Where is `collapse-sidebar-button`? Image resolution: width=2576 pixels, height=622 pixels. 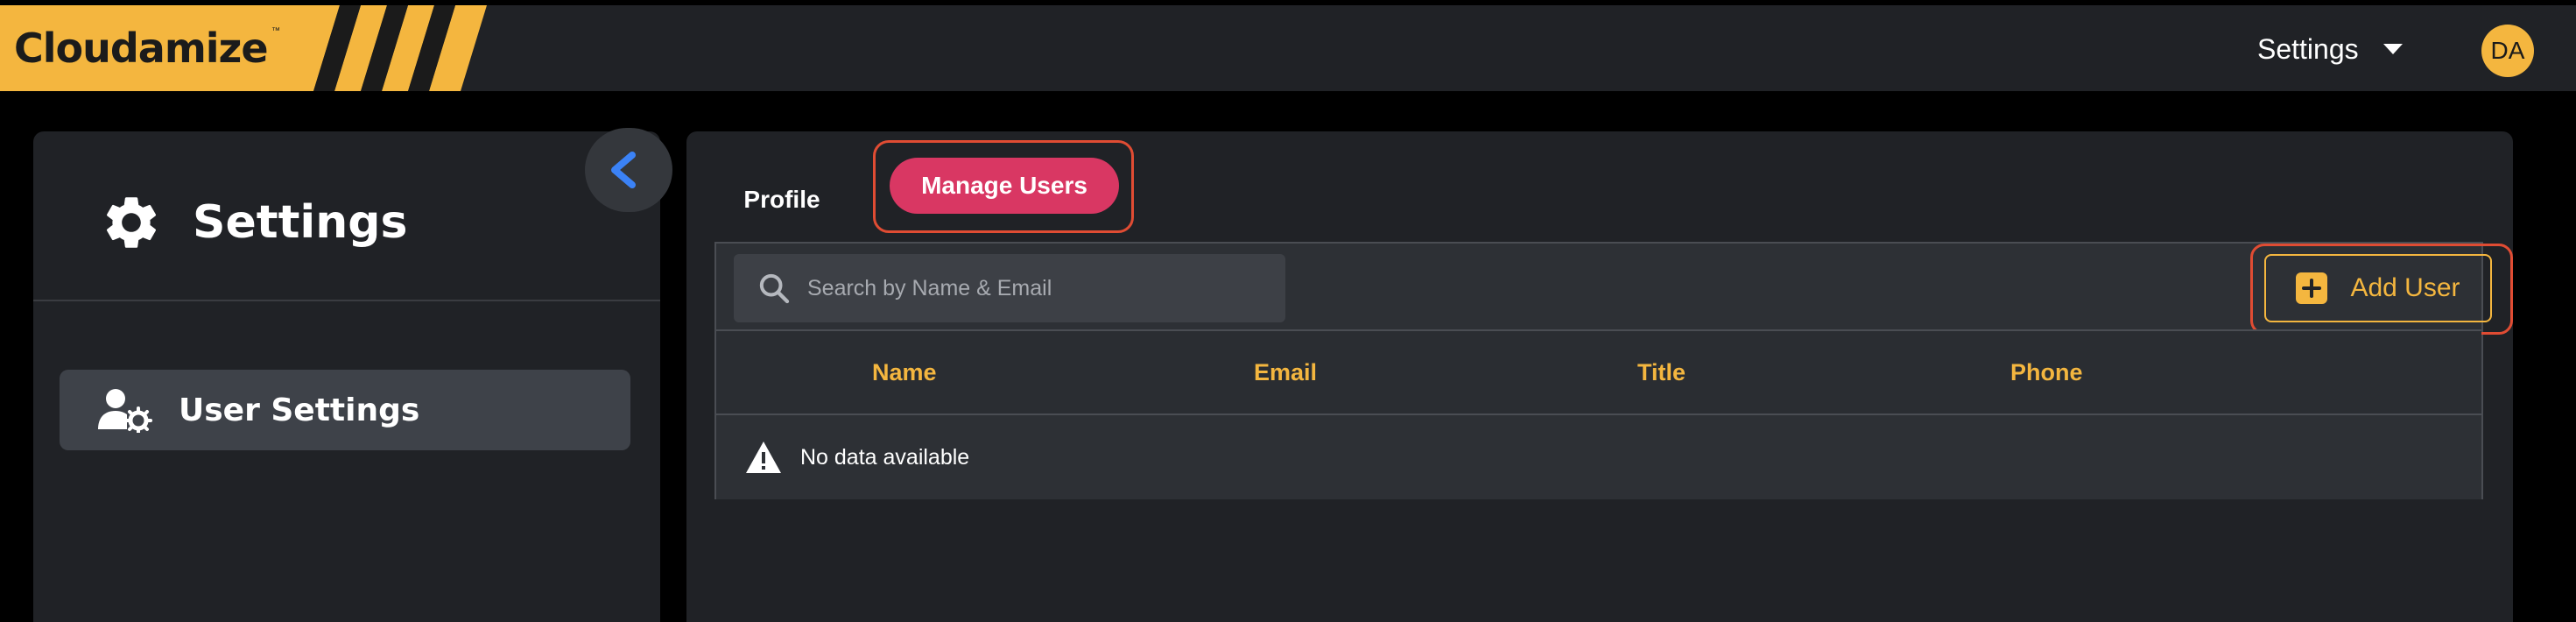
collapse-sidebar-button is located at coordinates (628, 170).